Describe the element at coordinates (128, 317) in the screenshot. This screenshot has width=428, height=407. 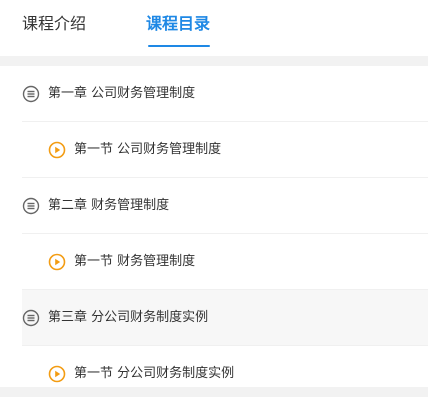
I see `chapter-title: 第三章 分公司财务制度实例` at that location.